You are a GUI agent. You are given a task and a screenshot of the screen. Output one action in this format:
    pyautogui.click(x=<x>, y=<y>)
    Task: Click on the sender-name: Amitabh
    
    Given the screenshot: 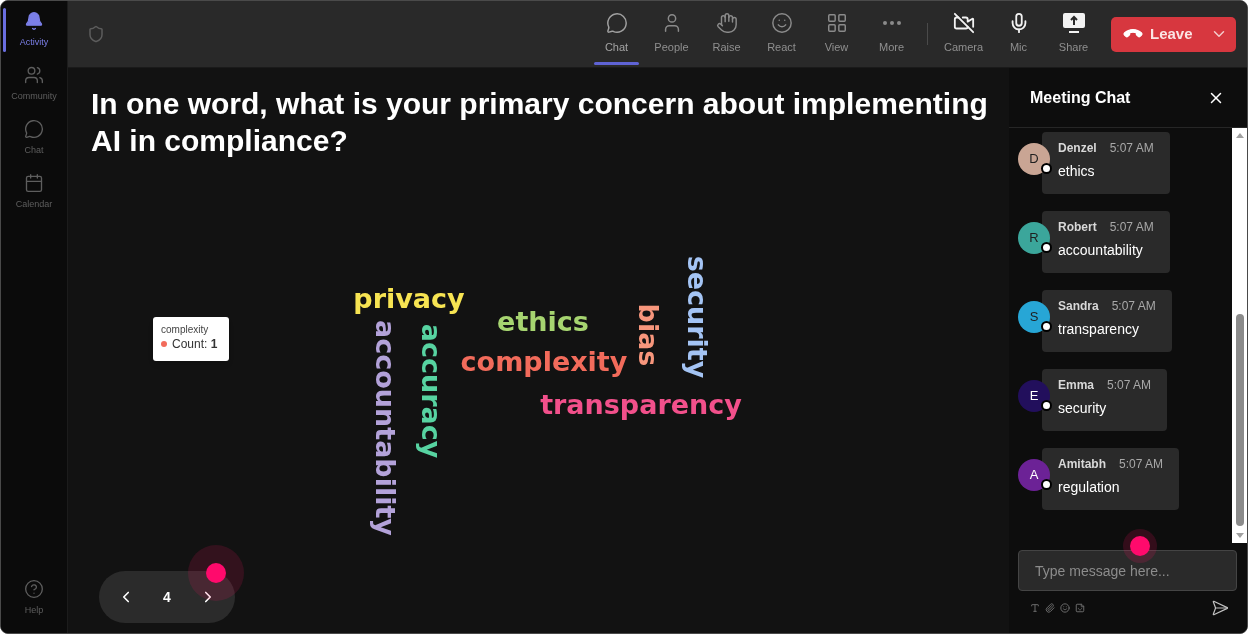 What is the action you would take?
    pyautogui.click(x=1082, y=464)
    